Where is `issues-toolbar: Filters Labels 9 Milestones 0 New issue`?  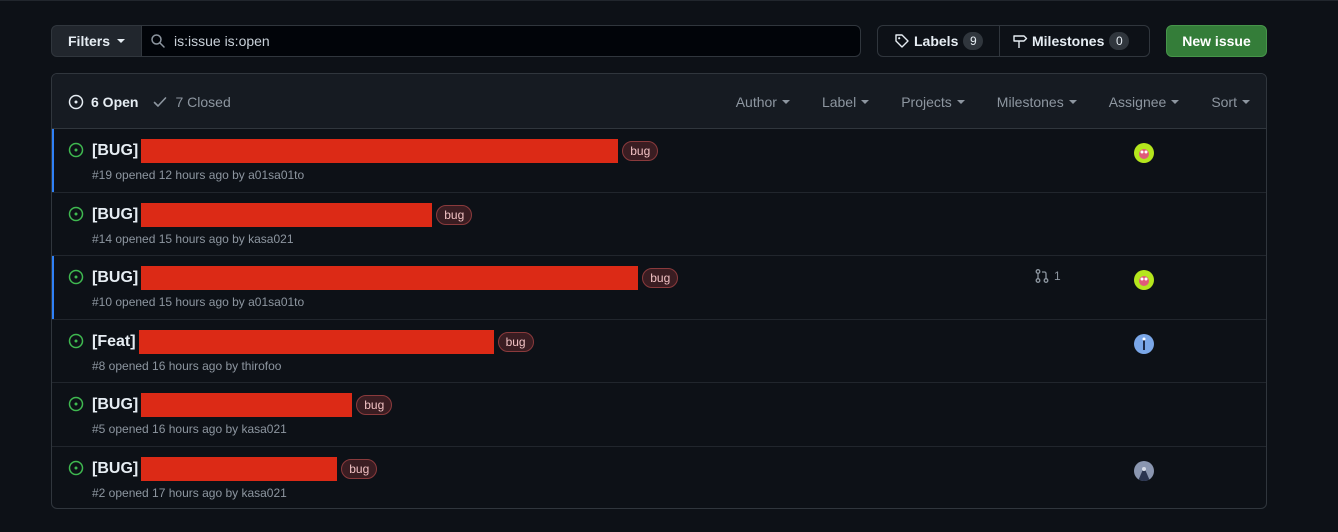
issues-toolbar: Filters Labels 9 Milestones 0 New issue is located at coordinates (659, 41).